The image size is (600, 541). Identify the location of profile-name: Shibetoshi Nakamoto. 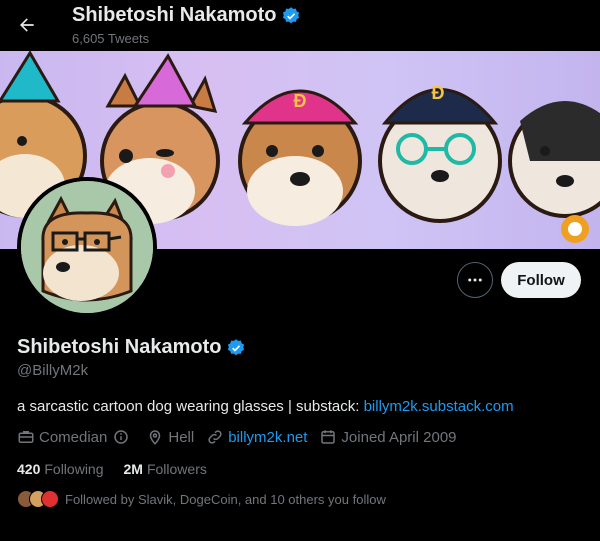
(131, 347).